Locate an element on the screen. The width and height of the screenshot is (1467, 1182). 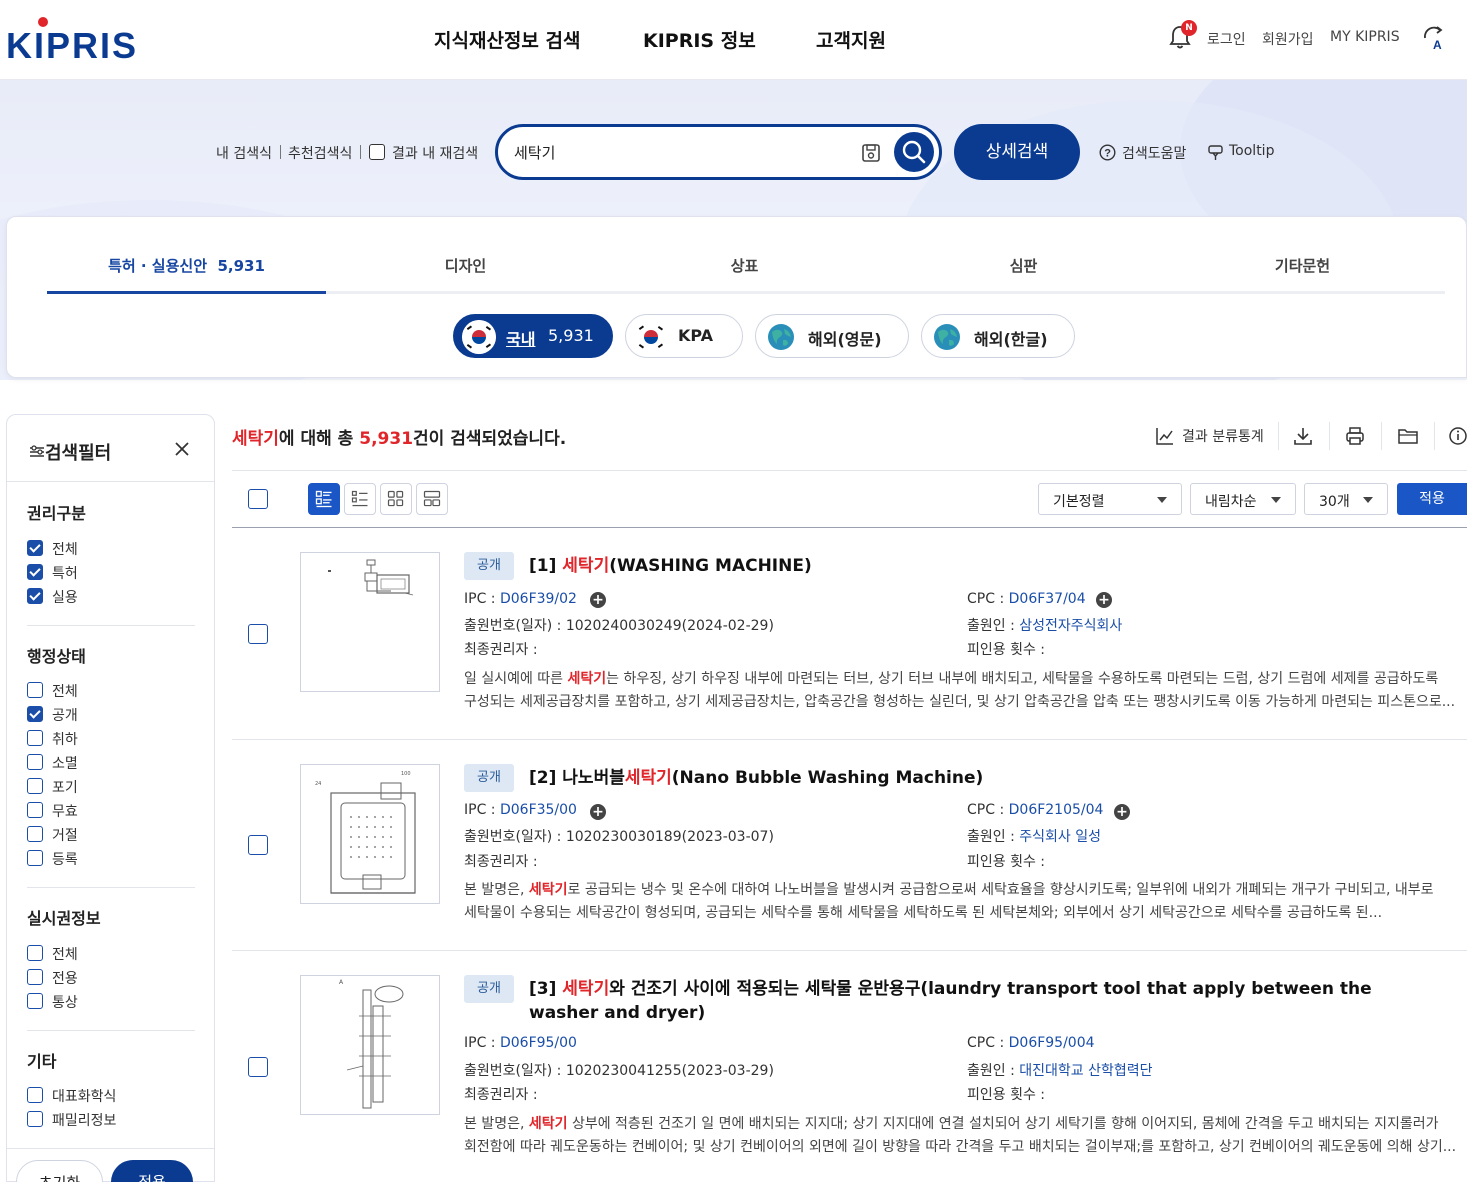
tab-trial: 심판 is located at coordinates (1023, 265).